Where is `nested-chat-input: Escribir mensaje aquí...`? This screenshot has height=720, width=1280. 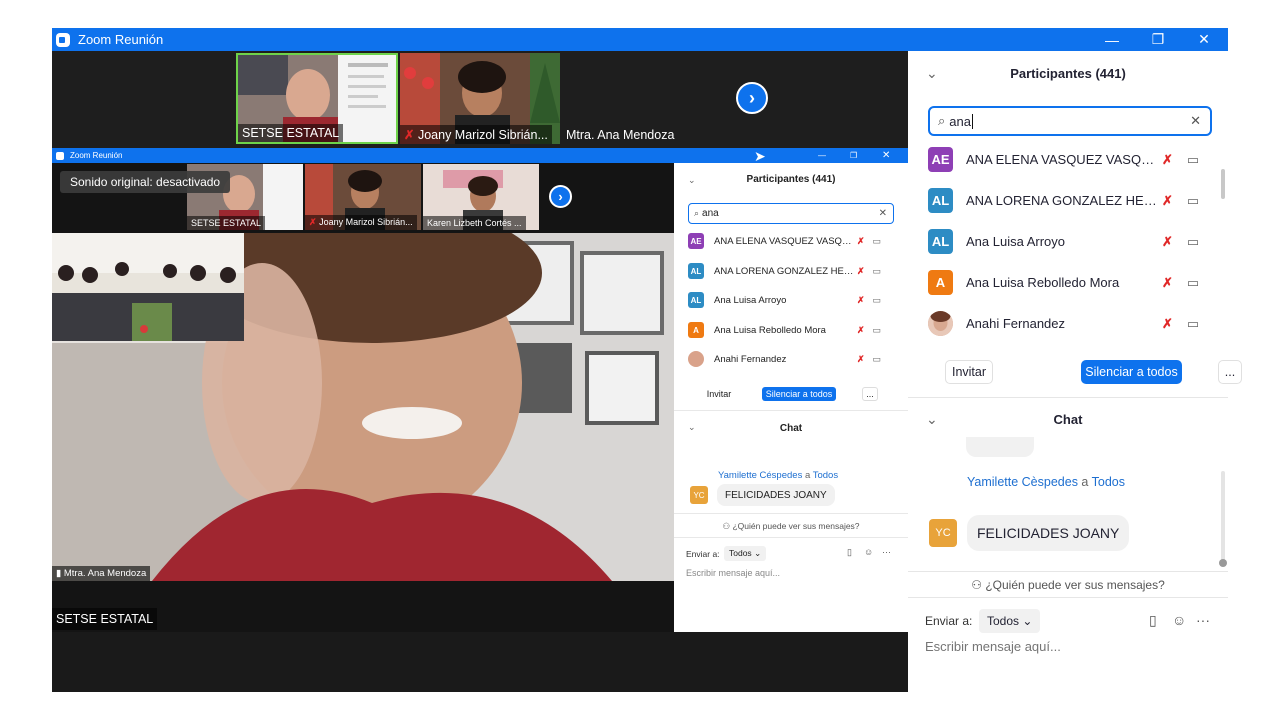
nested-chat-input: Escribir mensaje aquí... is located at coordinates (733, 573).